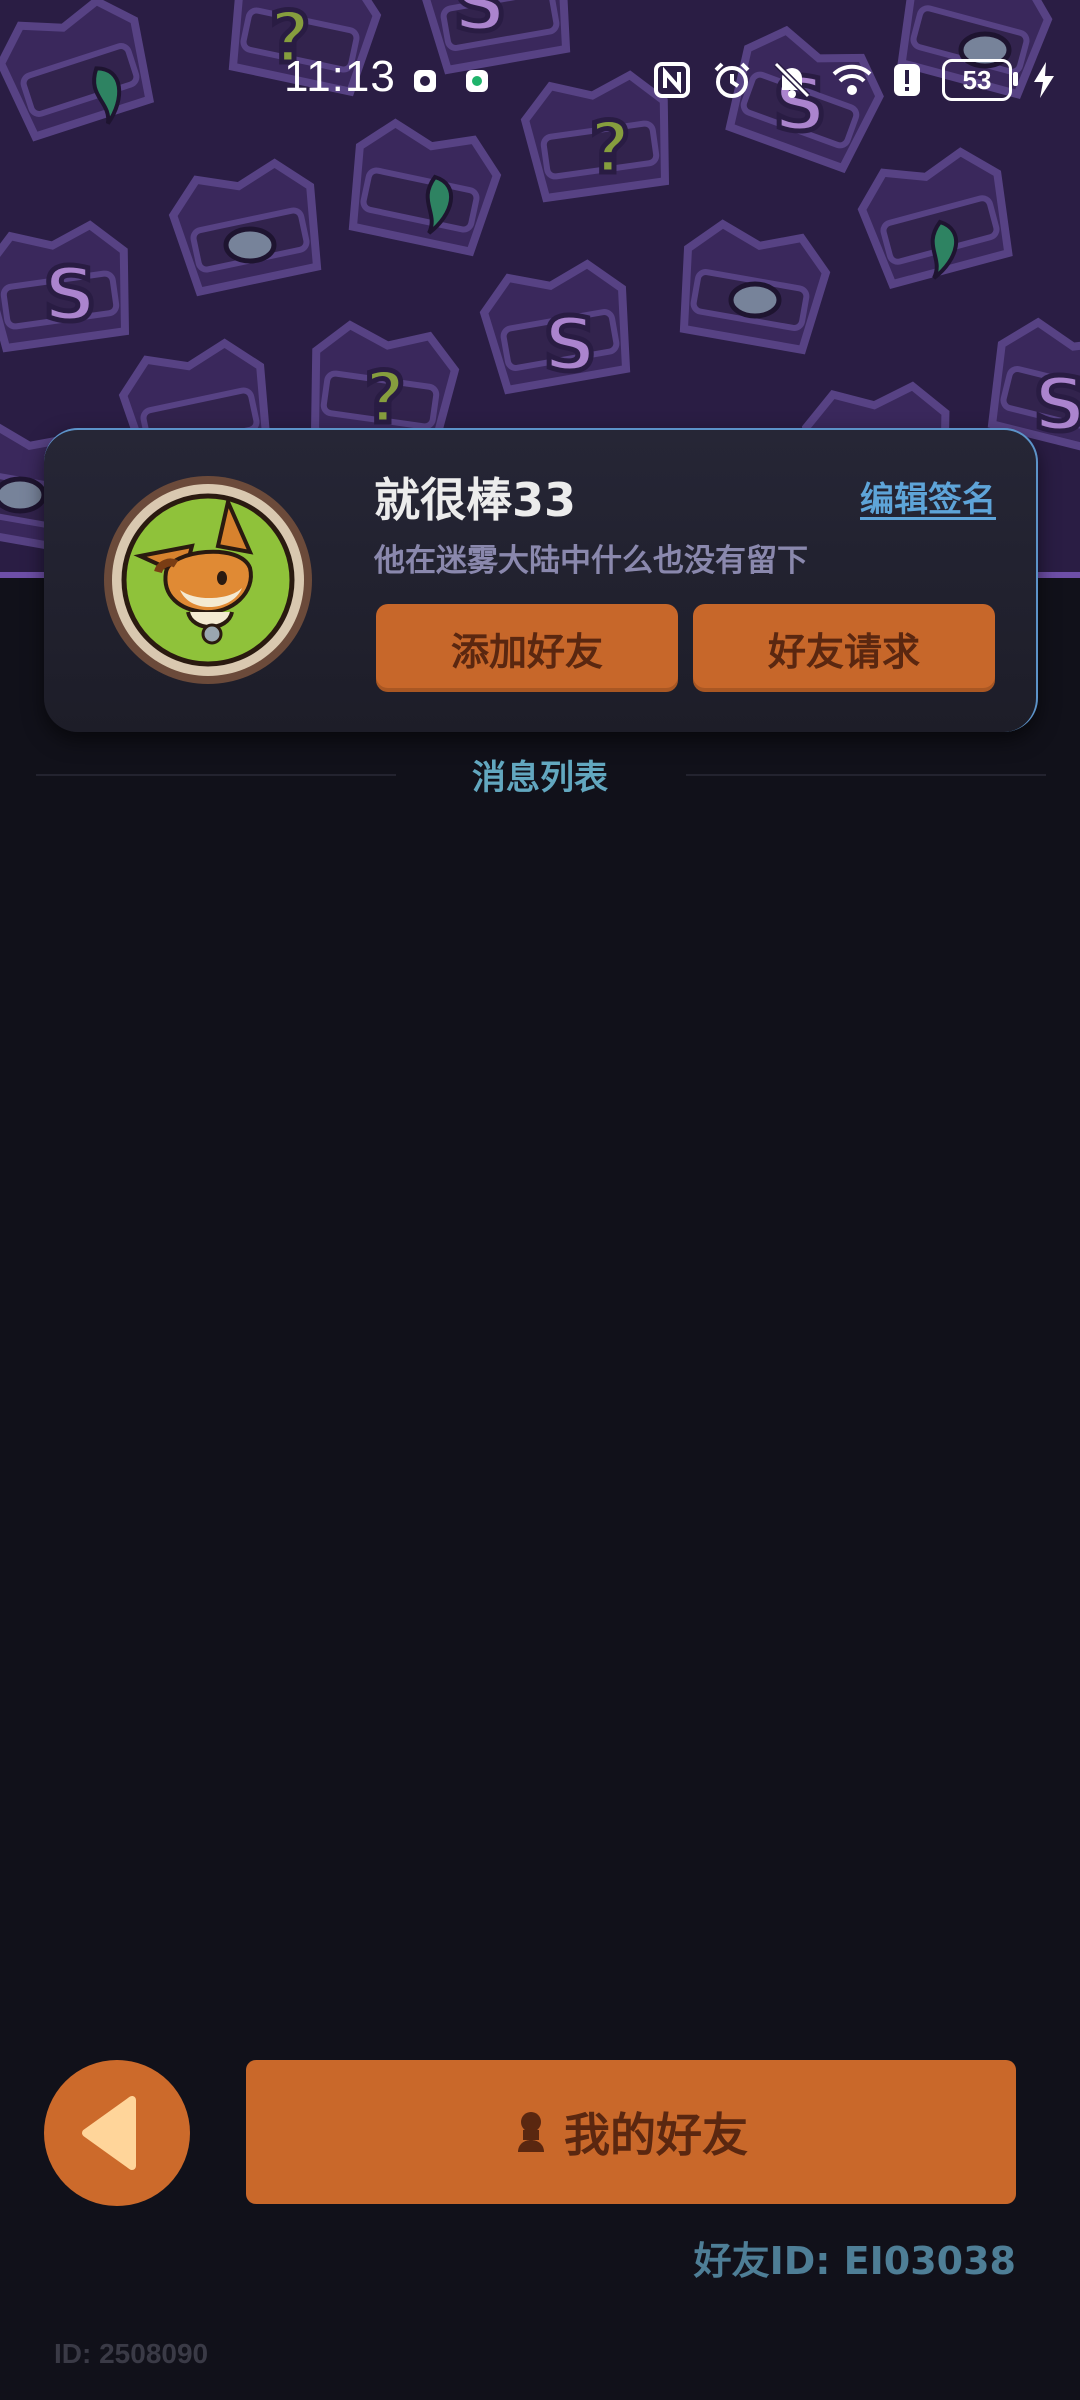  I want to click on wifi-icon, so click(852, 80).